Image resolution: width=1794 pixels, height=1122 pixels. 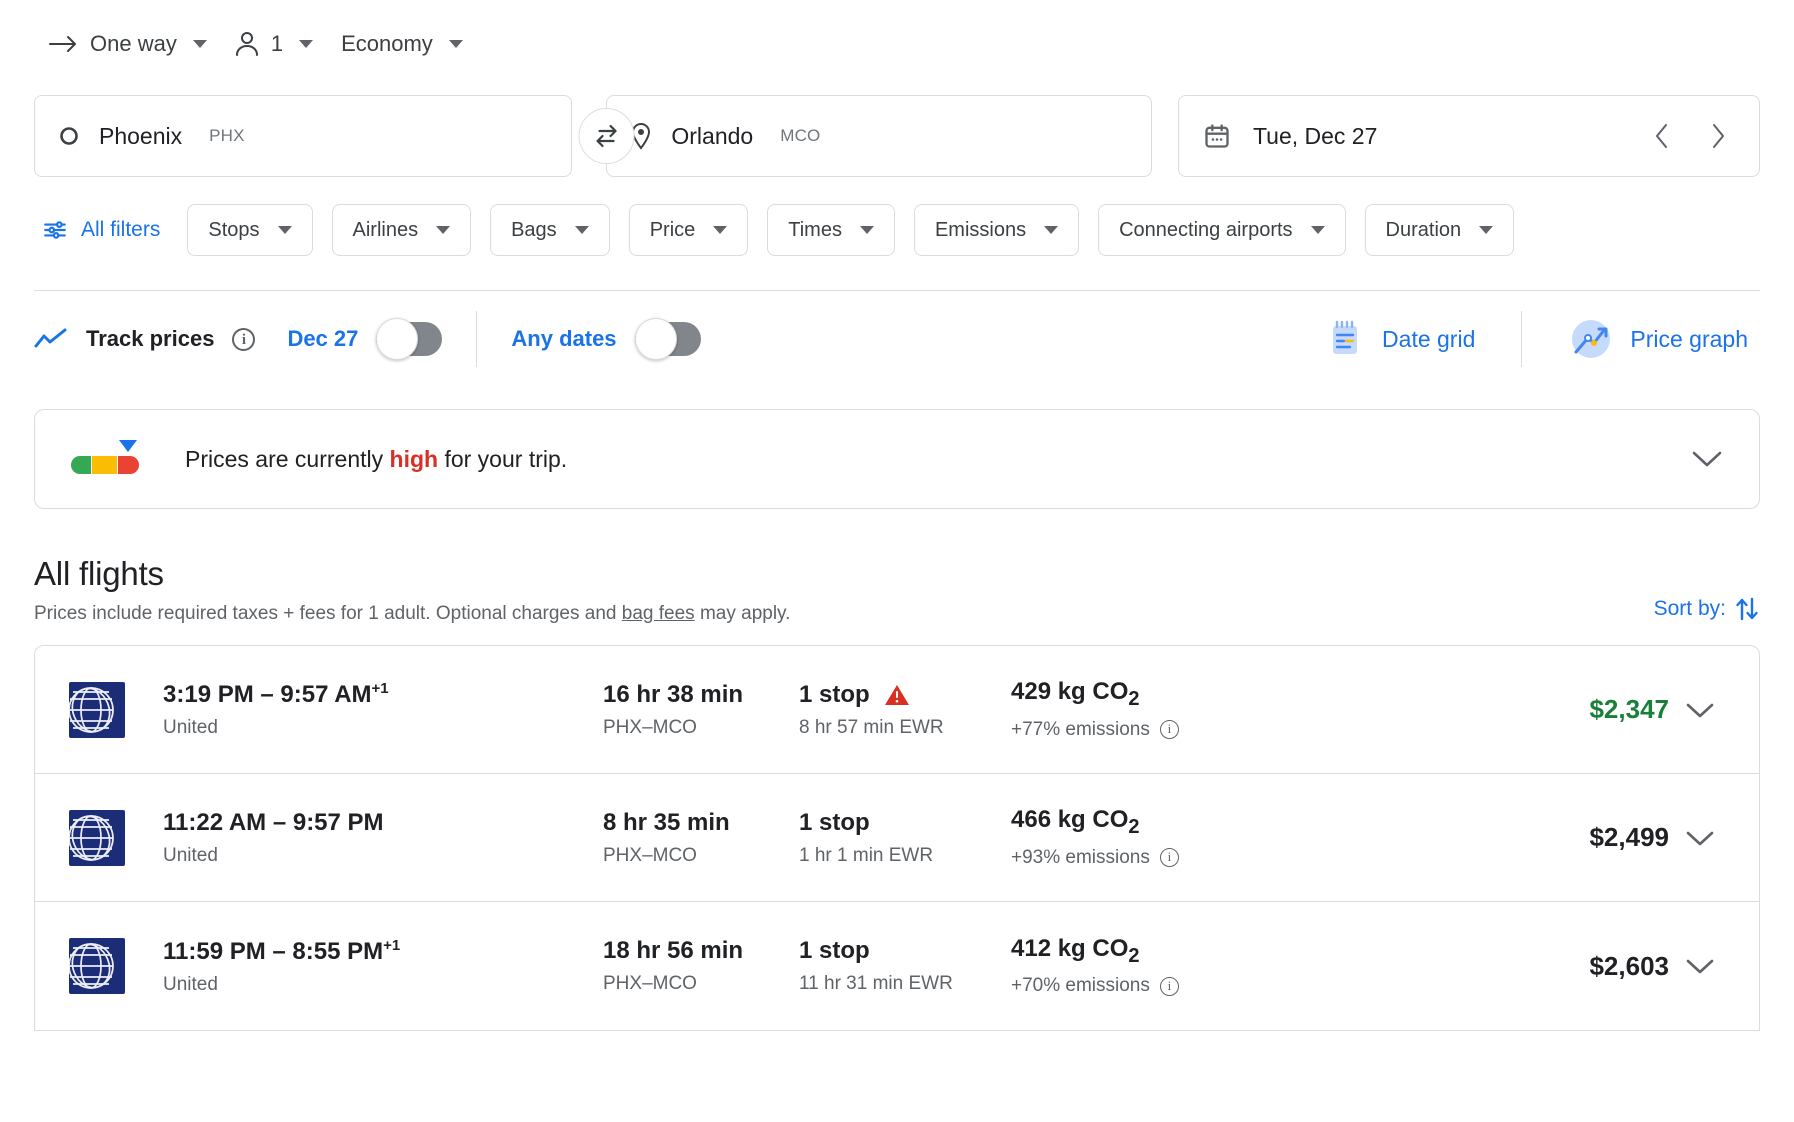 What do you see at coordinates (133, 43) in the screenshot?
I see `trip-type-label: One way` at bounding box center [133, 43].